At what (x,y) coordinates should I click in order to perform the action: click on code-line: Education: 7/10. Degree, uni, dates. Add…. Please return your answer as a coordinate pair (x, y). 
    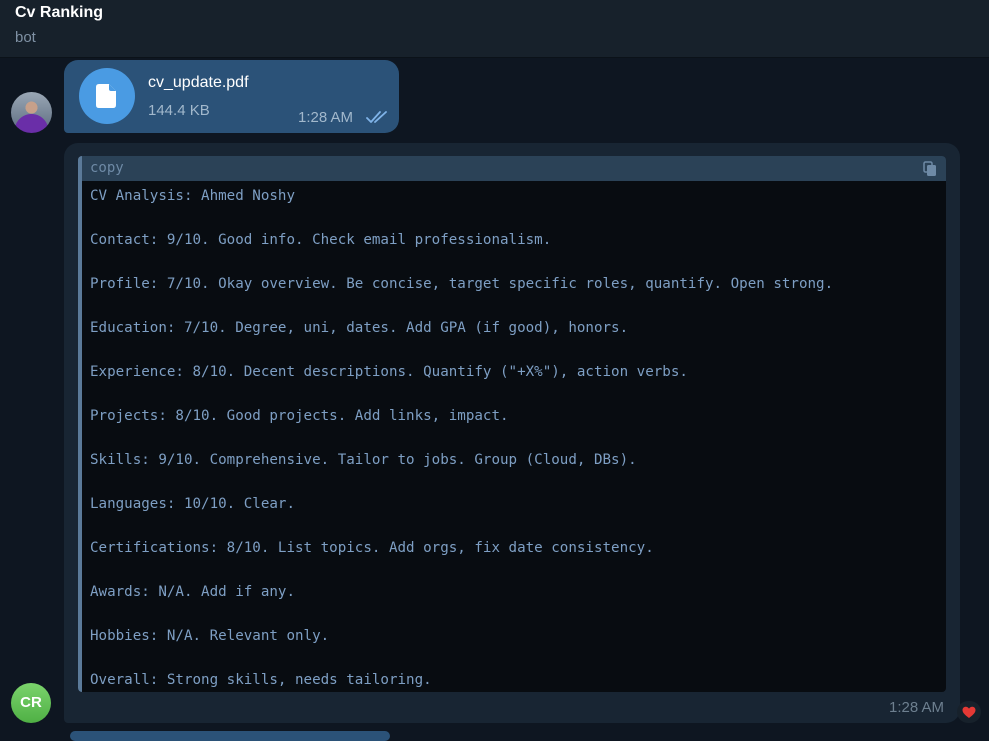
    Looking at the image, I should click on (359, 328).